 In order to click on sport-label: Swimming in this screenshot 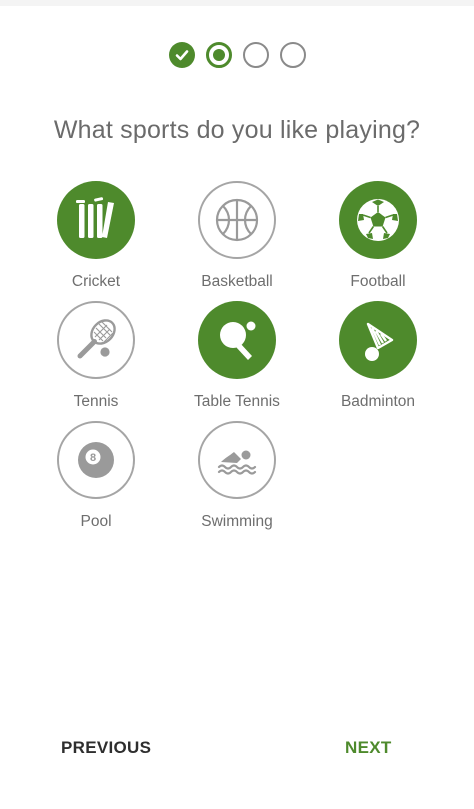, I will do `click(237, 521)`.